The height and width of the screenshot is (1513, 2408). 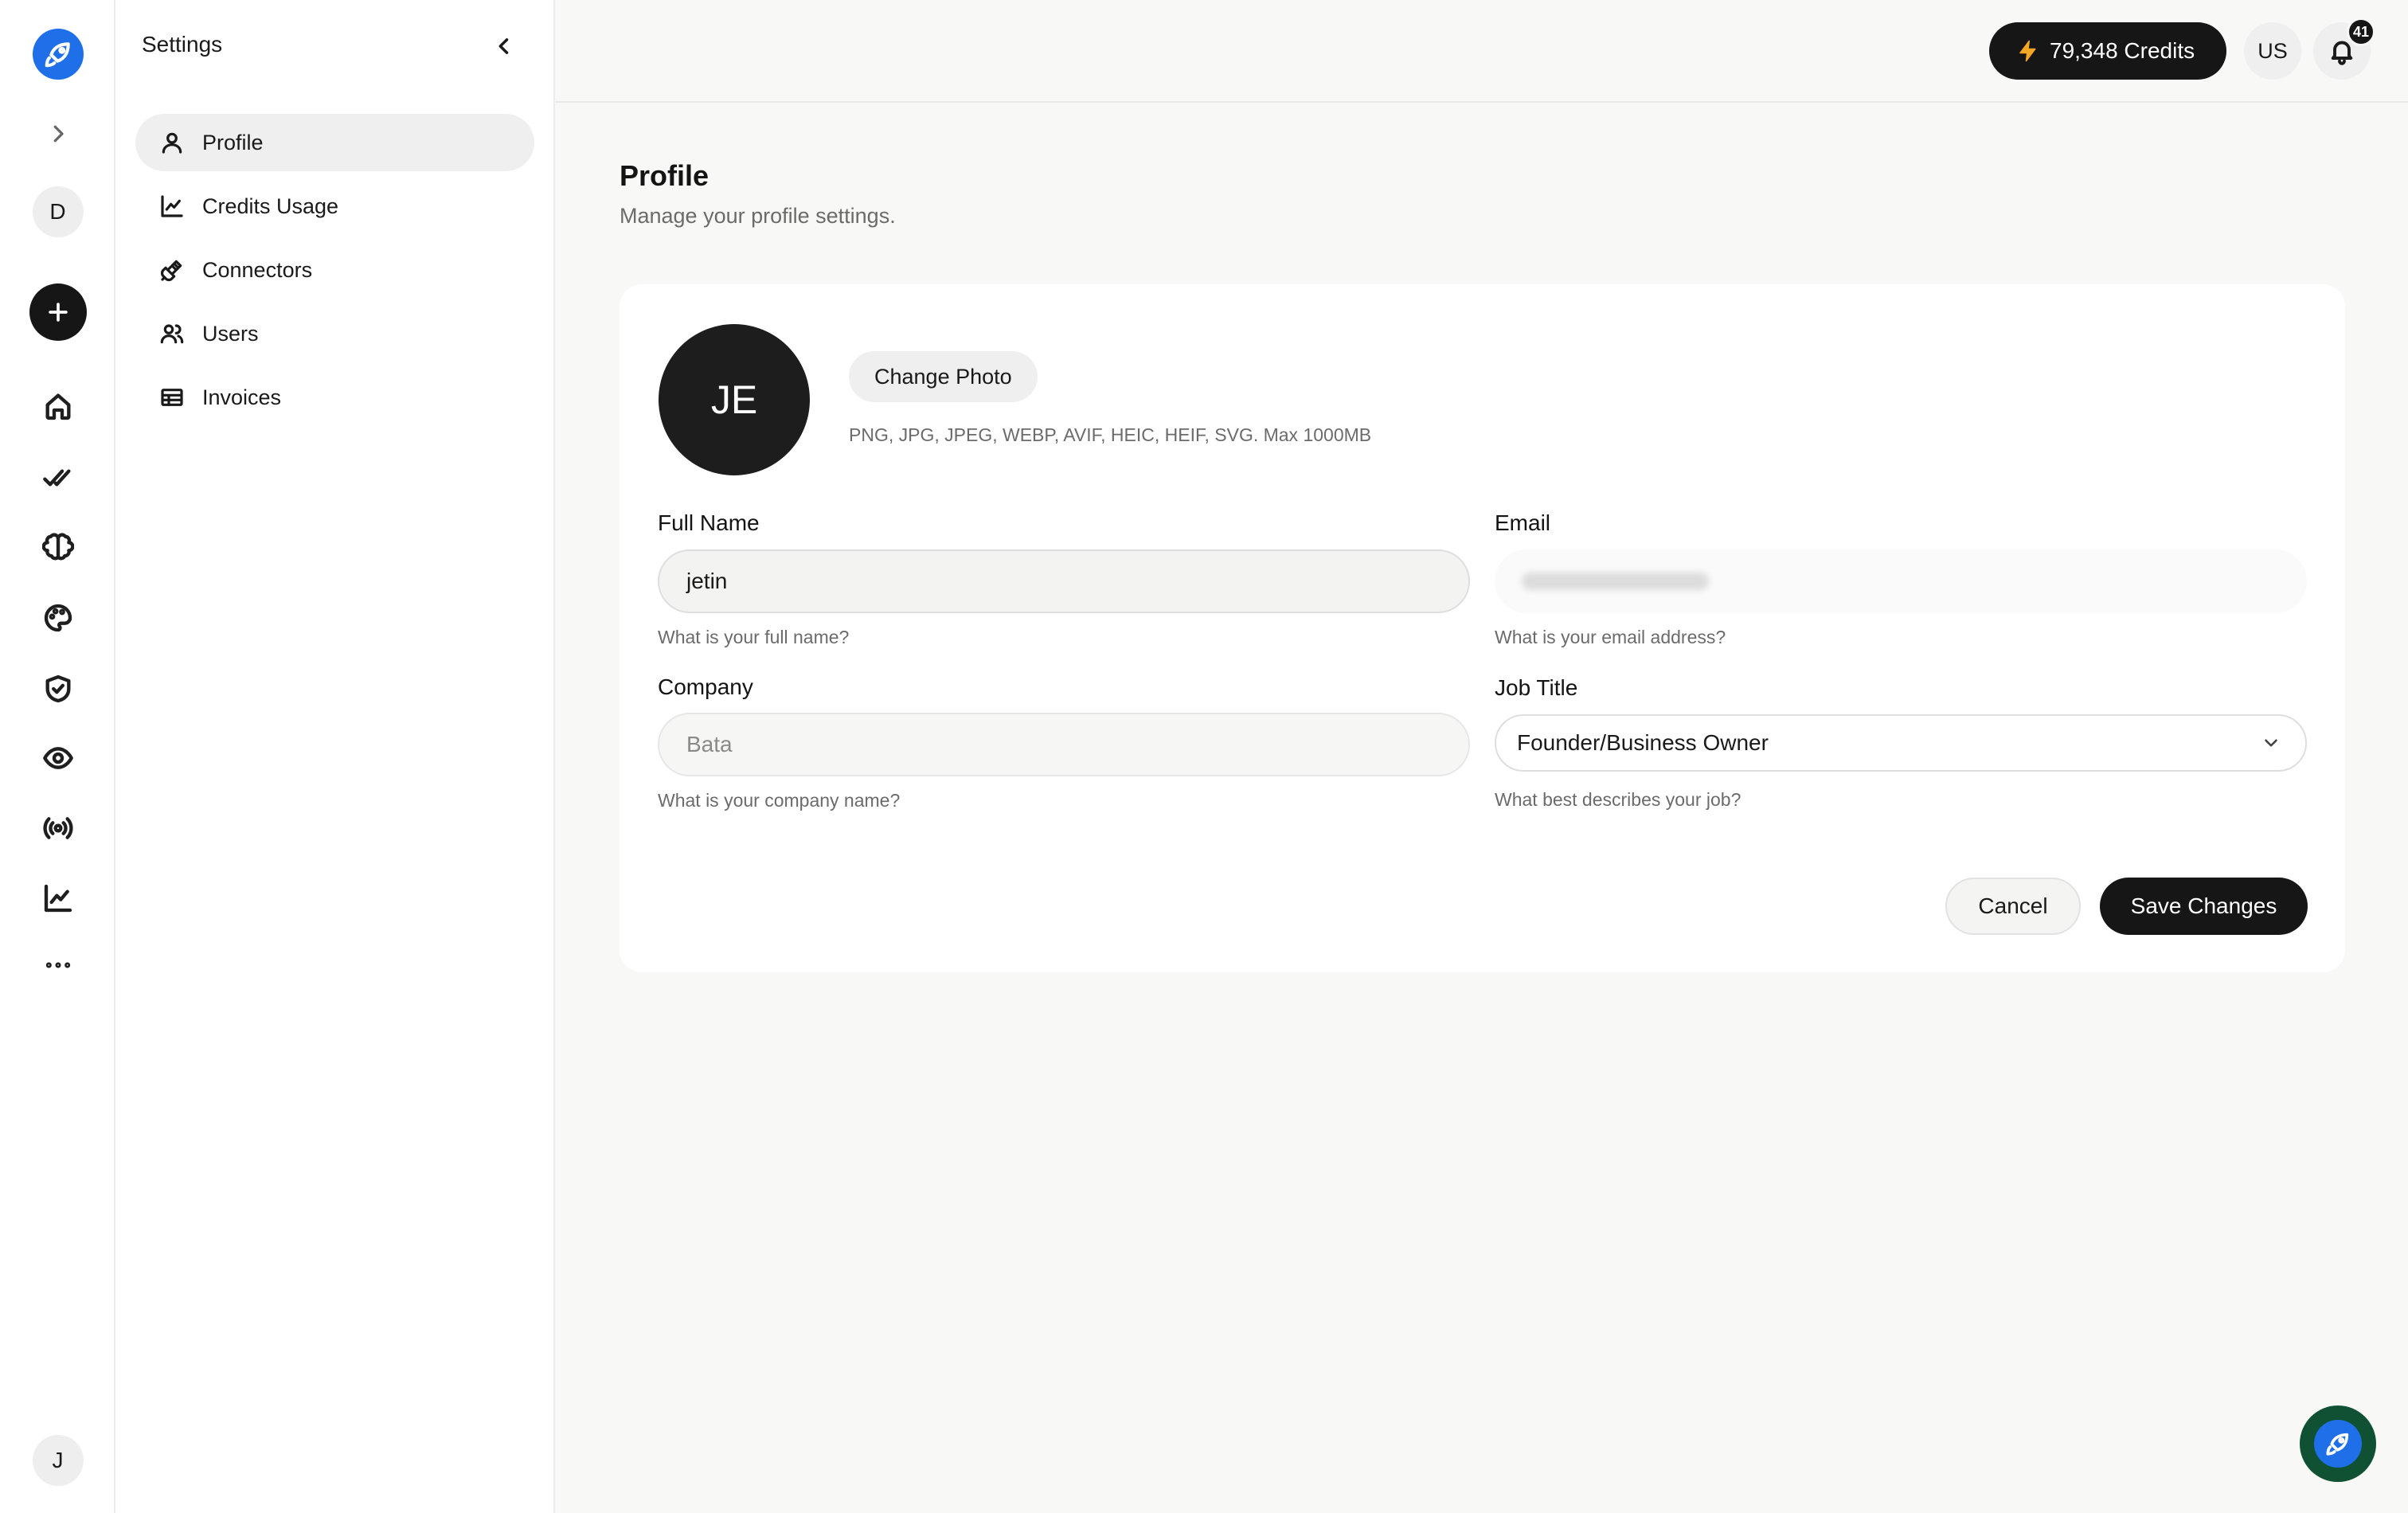 I want to click on more-nav, so click(x=57, y=965).